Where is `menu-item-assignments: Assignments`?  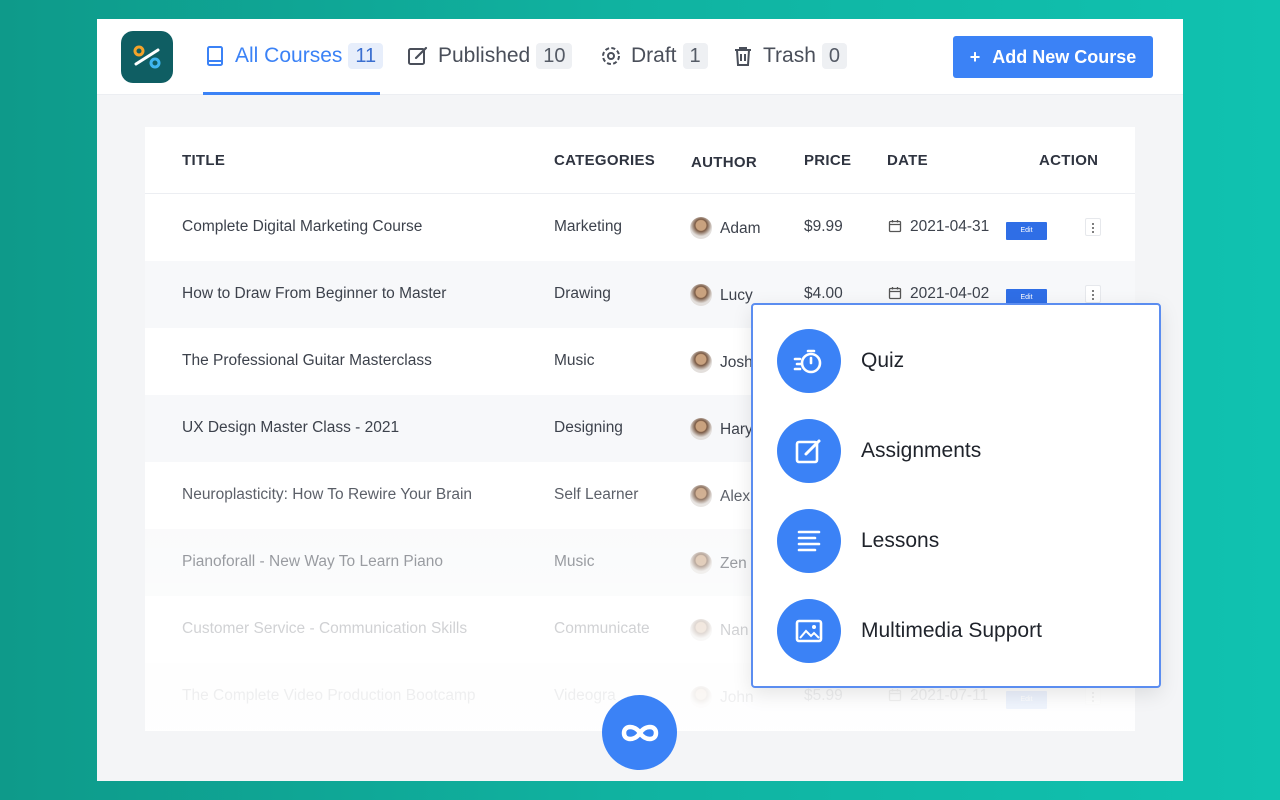
menu-item-assignments: Assignments is located at coordinates (879, 451).